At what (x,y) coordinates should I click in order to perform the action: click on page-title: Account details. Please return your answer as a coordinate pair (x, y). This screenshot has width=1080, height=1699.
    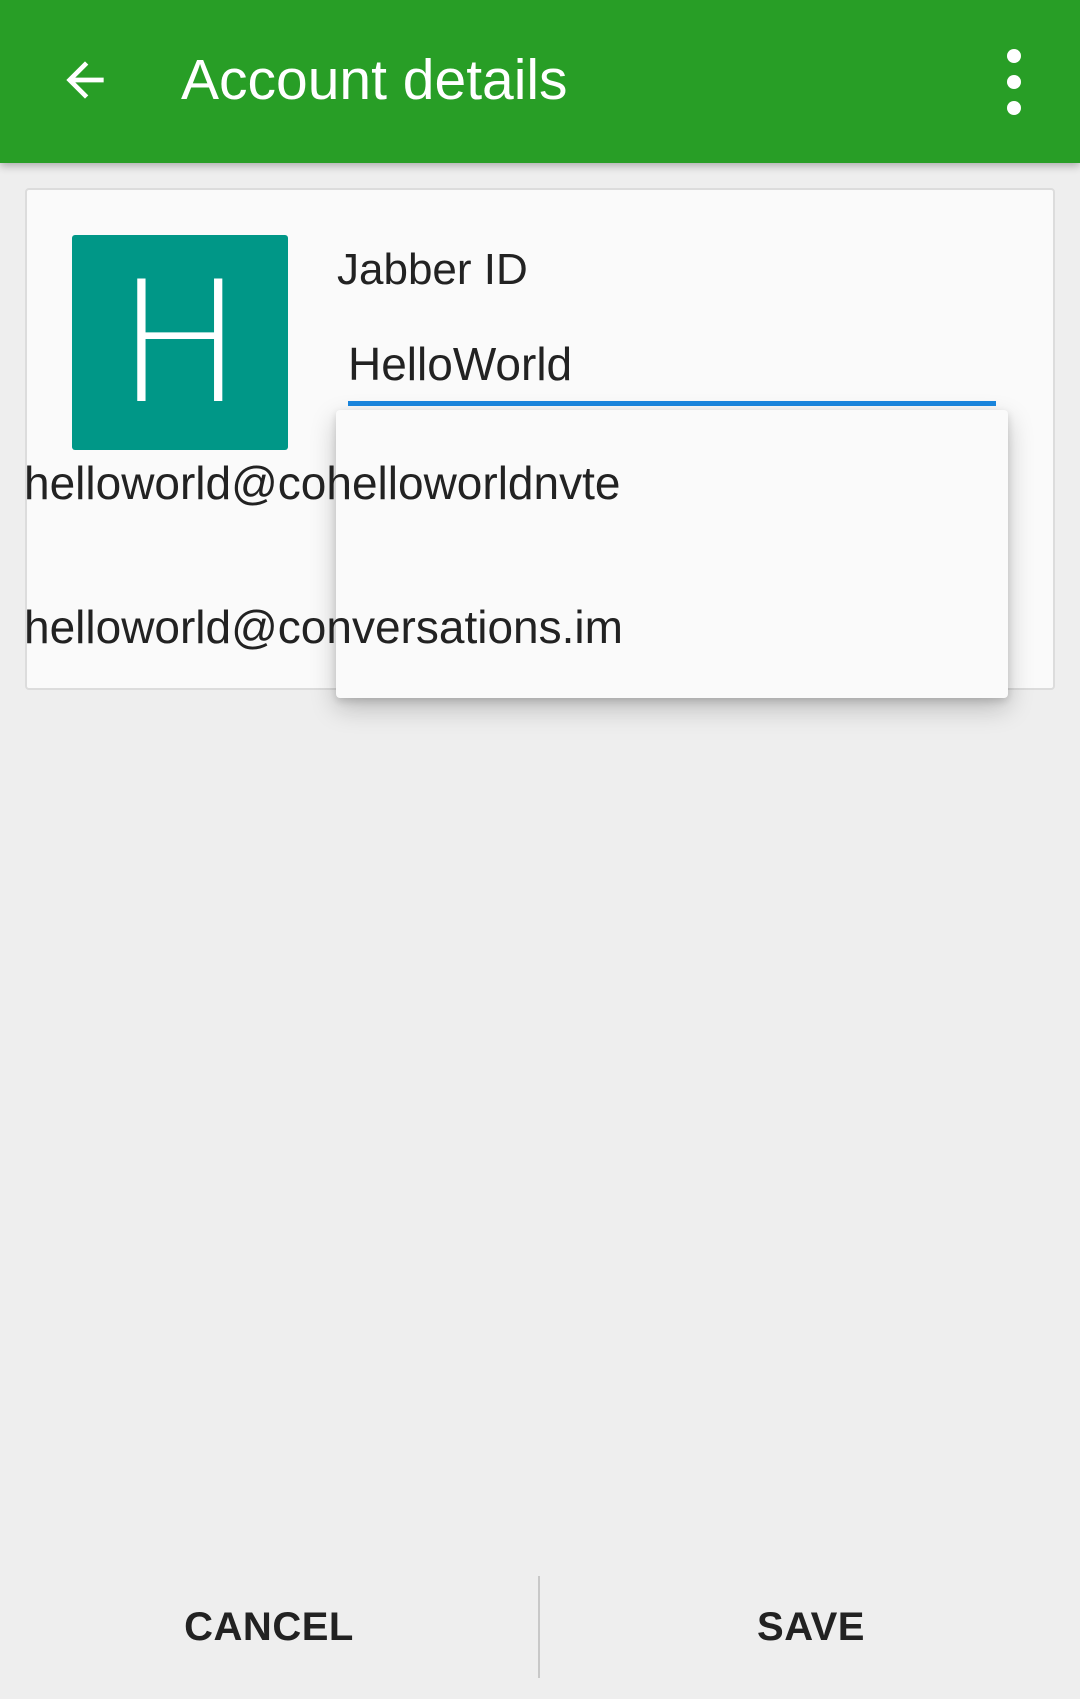
    Looking at the image, I should click on (374, 80).